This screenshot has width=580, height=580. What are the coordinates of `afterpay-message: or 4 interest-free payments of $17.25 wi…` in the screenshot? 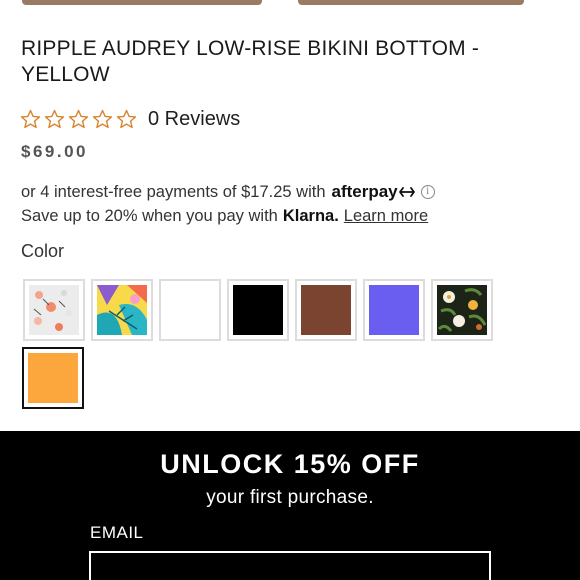 It's located at (228, 192).